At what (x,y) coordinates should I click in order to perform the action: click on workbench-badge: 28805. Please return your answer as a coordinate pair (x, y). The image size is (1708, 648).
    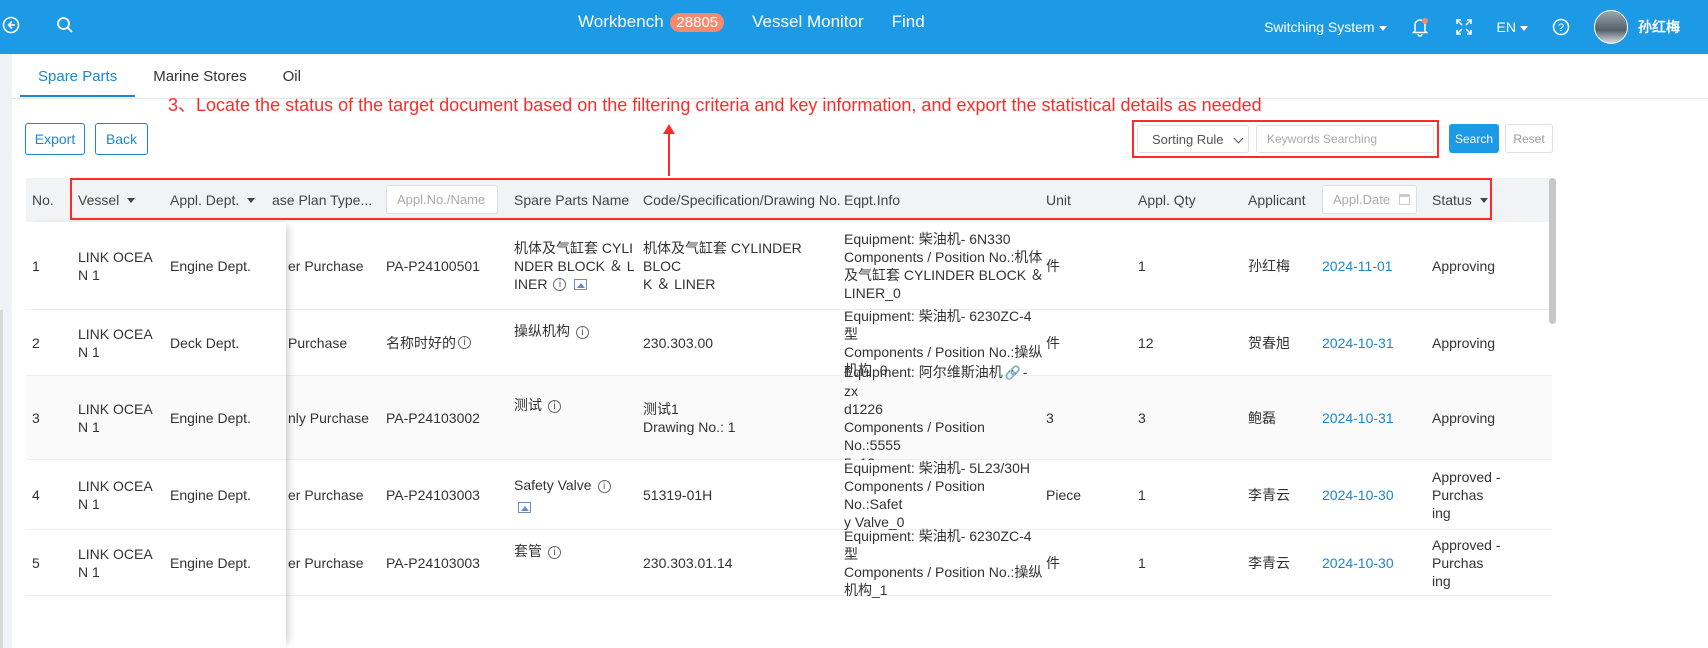
    Looking at the image, I should click on (697, 22).